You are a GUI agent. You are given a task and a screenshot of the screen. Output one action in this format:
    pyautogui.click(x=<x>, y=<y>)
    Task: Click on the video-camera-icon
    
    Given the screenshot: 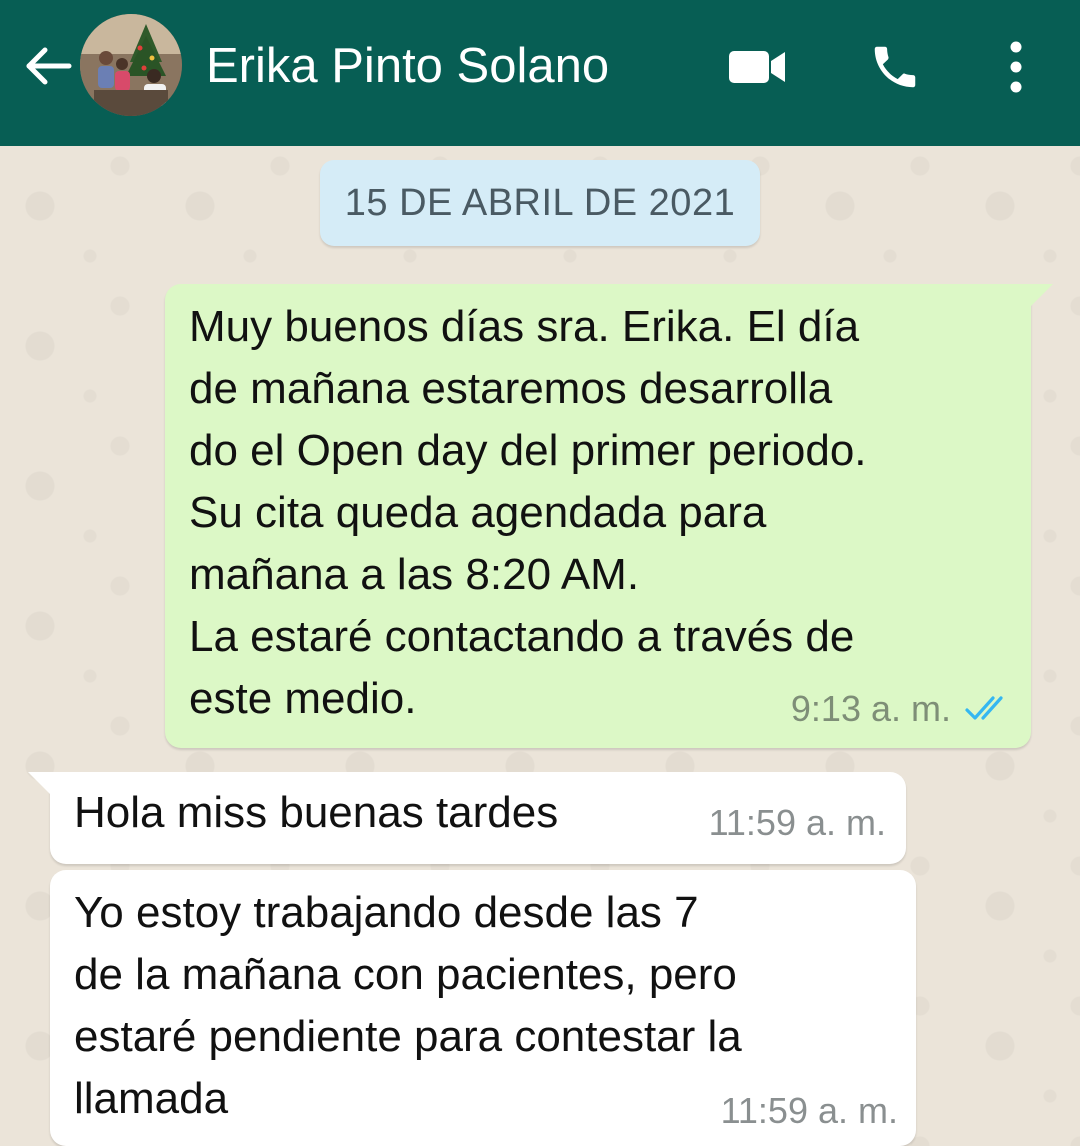 What is the action you would take?
    pyautogui.click(x=757, y=67)
    